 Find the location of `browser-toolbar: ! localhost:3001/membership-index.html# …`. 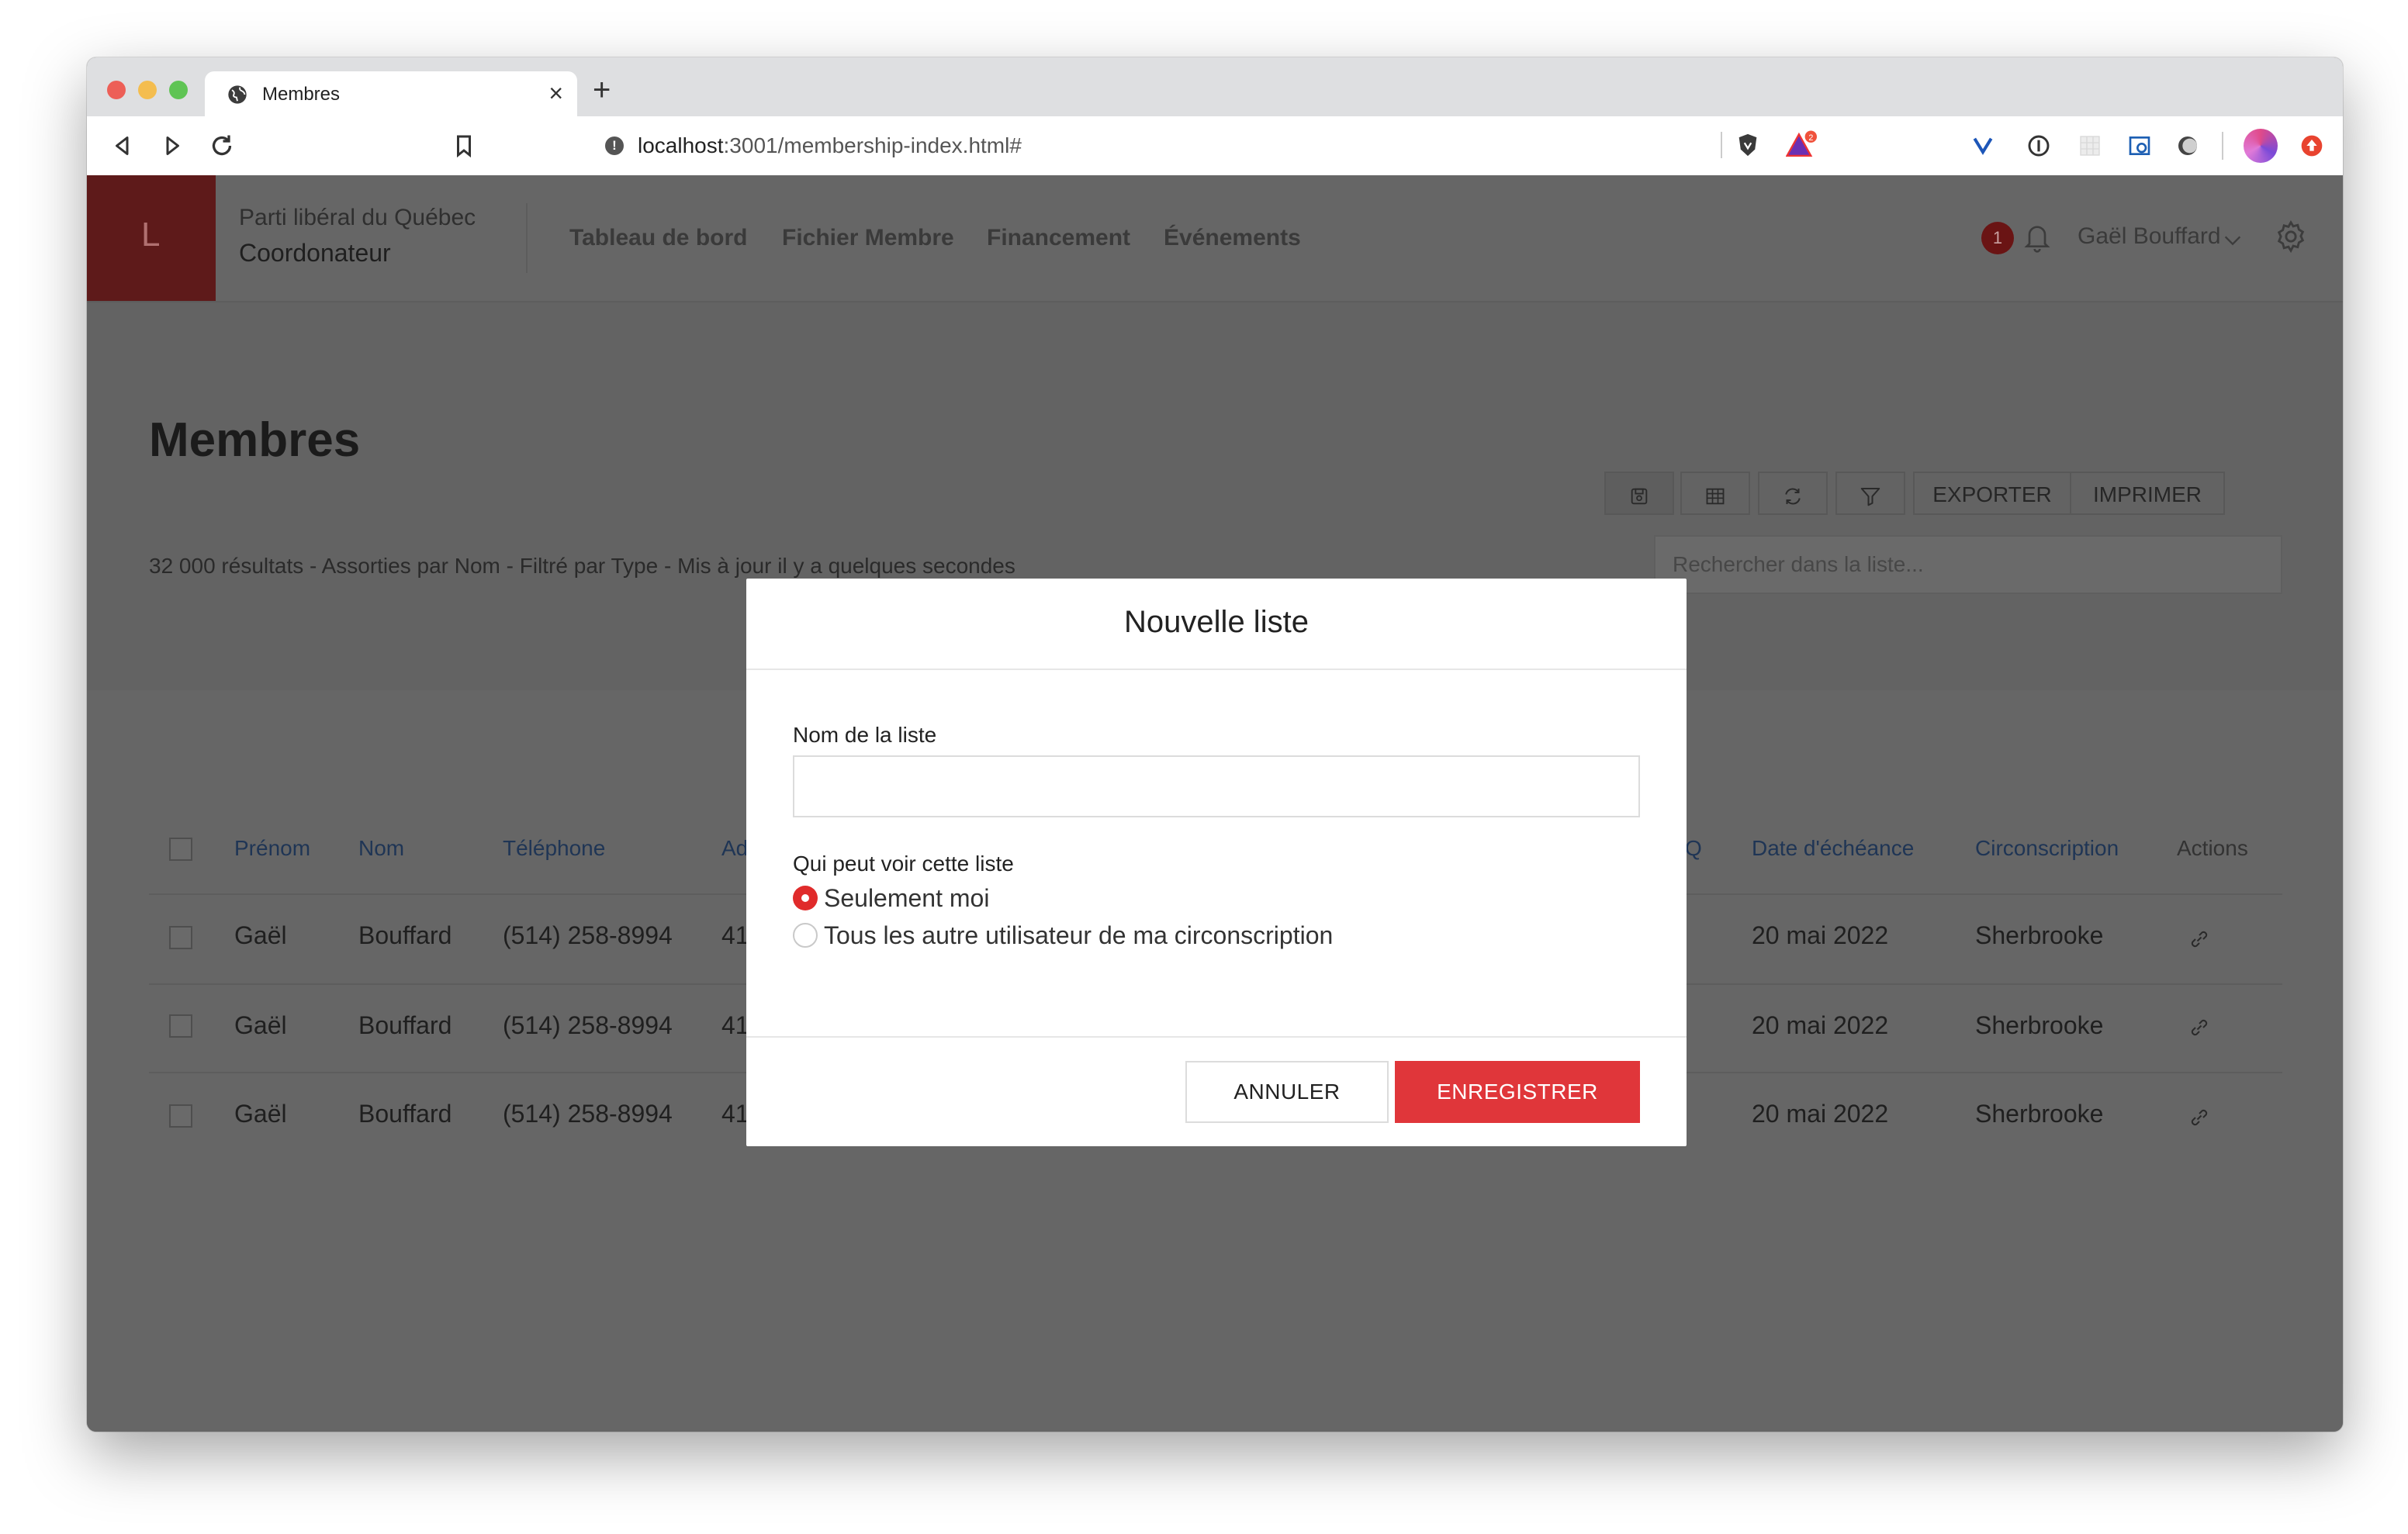

browser-toolbar: ! localhost:3001/membership-index.html# … is located at coordinates (1215, 146).